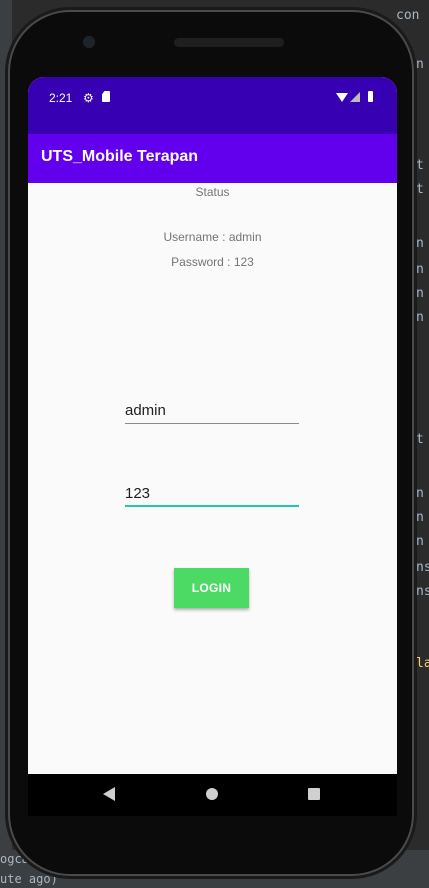 This screenshot has height=888, width=429. Describe the element at coordinates (109, 794) in the screenshot. I see `back-icon` at that location.